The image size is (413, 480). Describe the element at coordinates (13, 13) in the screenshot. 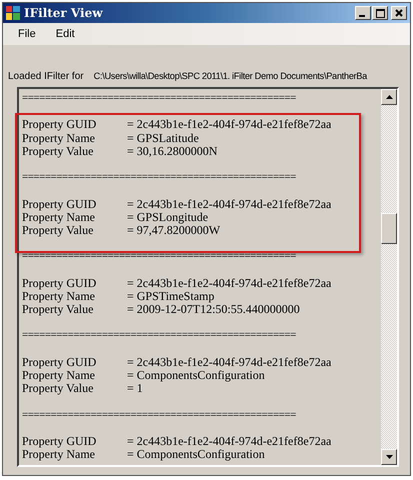

I see `app-icon` at that location.